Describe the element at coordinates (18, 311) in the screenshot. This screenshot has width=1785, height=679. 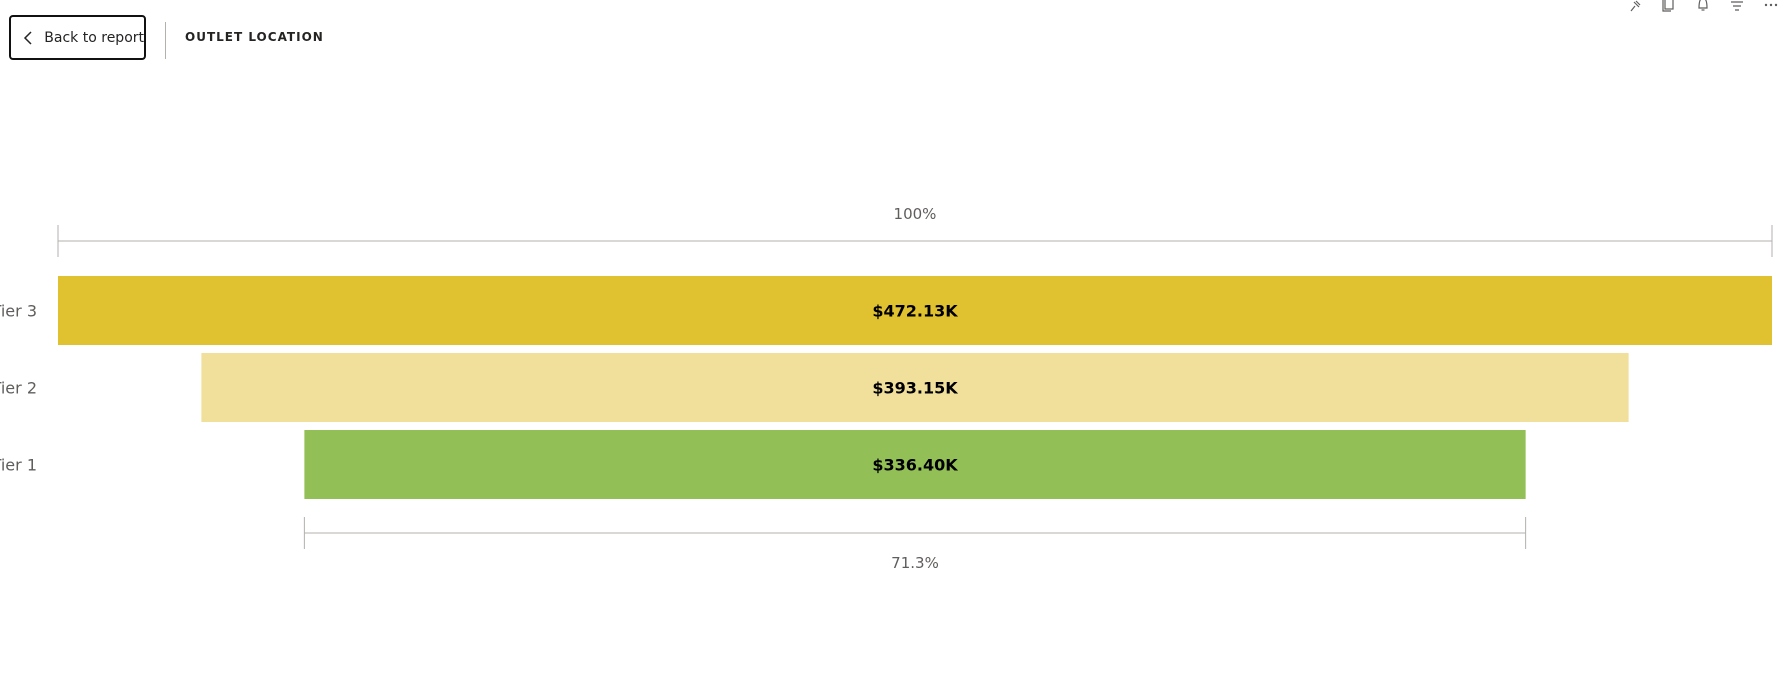
I see `category-label: Tier 3` at that location.